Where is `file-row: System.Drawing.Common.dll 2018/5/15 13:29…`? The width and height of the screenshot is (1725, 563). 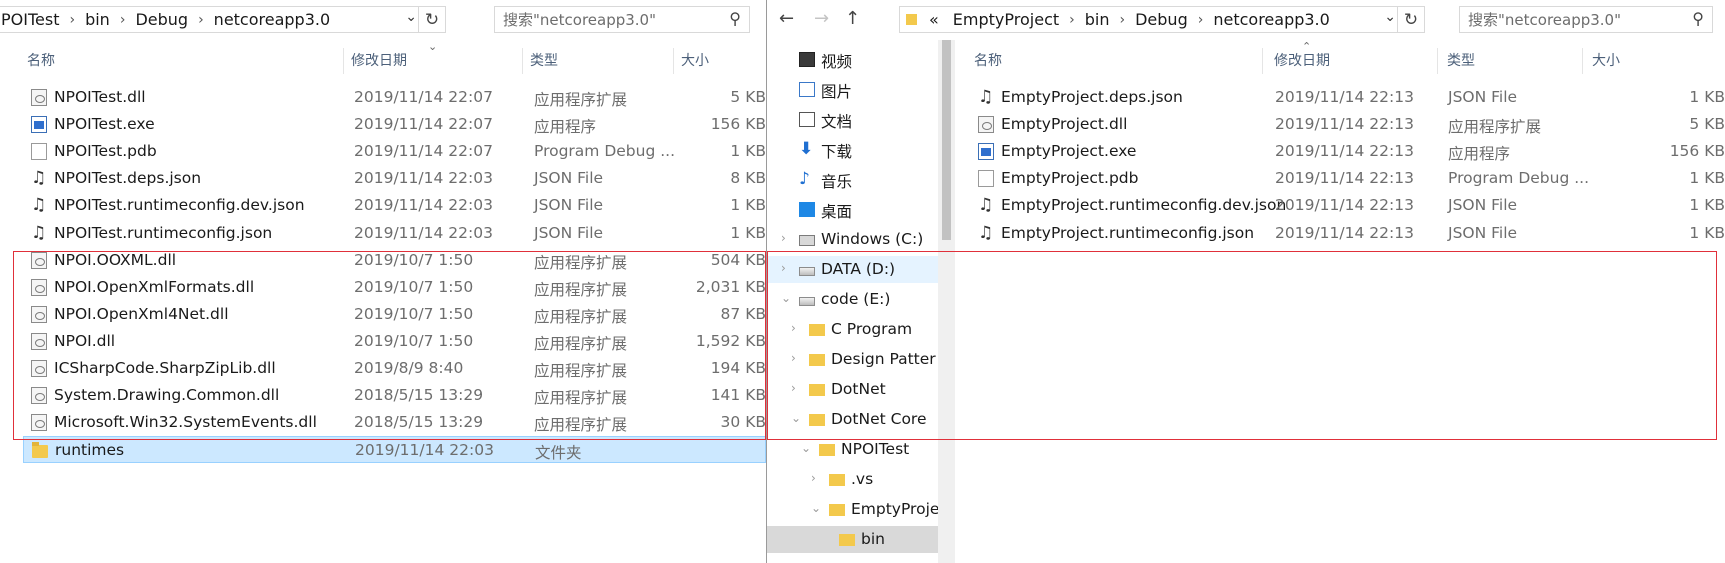
file-row: System.Drawing.Common.dll 2018/5/15 13:29… is located at coordinates (383, 395).